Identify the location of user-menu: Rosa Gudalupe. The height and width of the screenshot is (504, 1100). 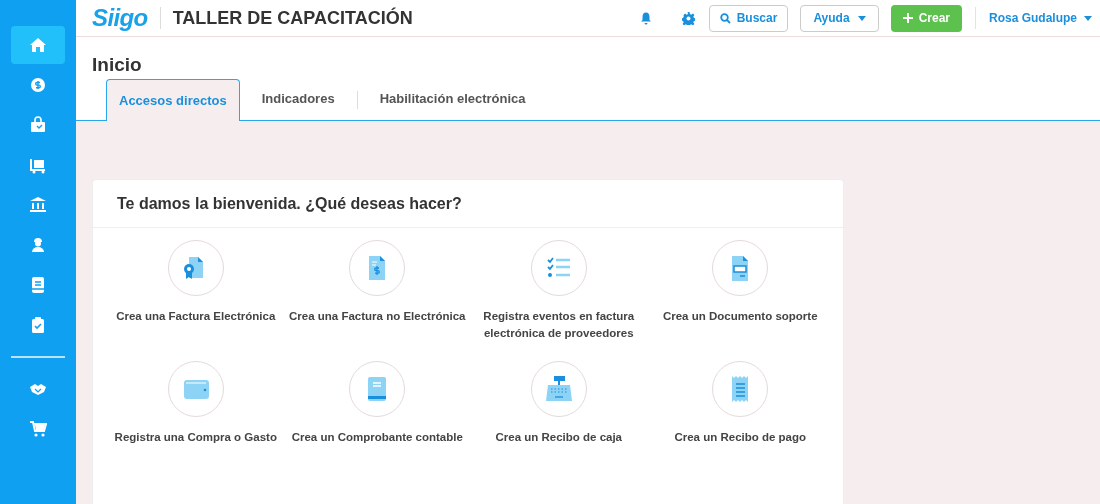
(1044, 18).